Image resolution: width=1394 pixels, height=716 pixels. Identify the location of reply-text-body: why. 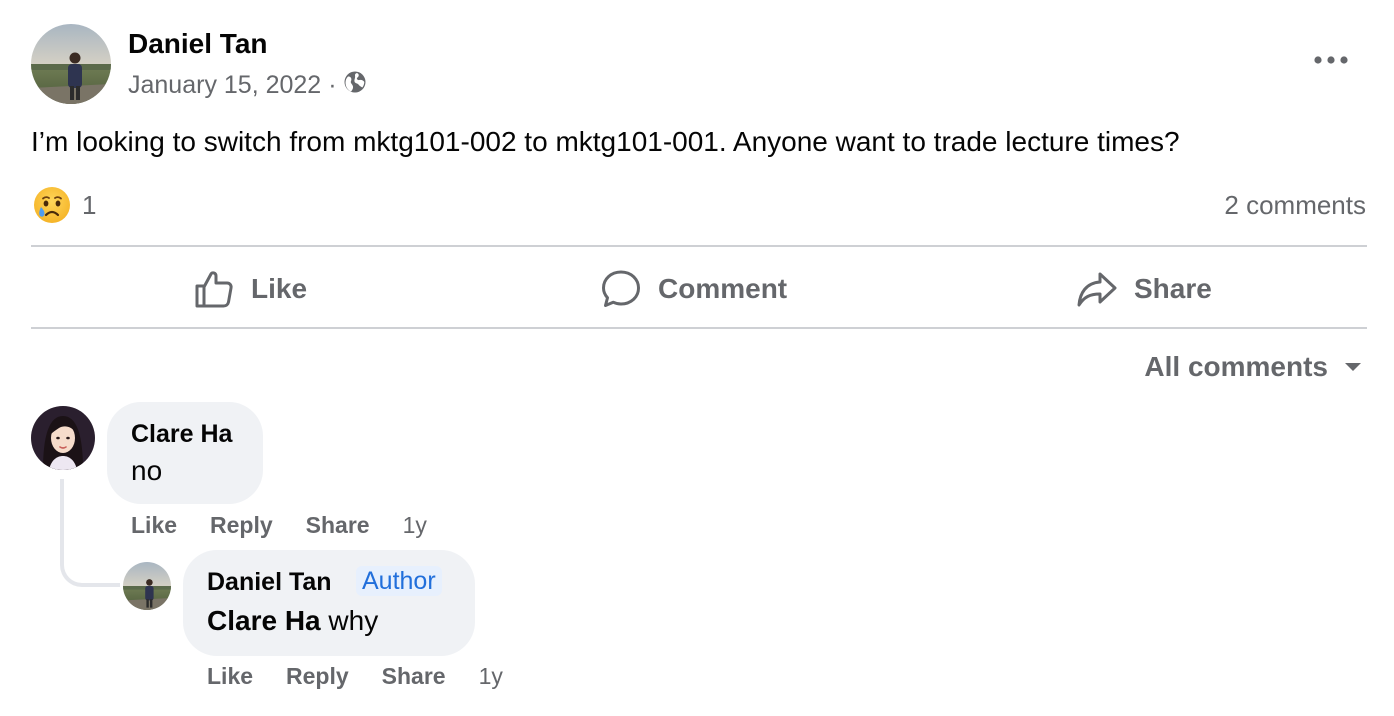
(353, 620).